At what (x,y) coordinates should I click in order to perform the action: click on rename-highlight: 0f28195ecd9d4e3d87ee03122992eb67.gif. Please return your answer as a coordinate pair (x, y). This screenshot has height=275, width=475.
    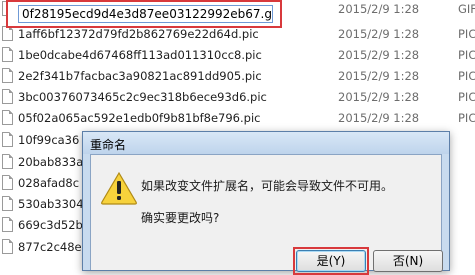
    Looking at the image, I should click on (144, 14).